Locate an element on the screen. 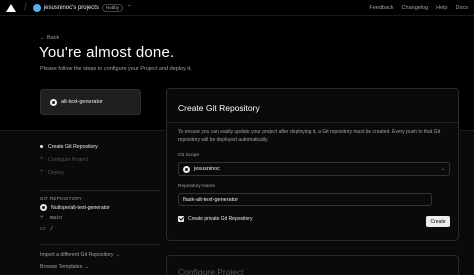 The image size is (474, 275). card-title: Create Git Repository is located at coordinates (219, 108).